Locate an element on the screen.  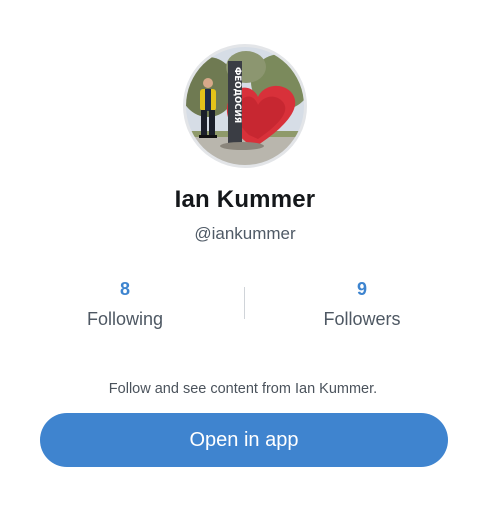
profile-handle: @iankummer is located at coordinates (245, 233).